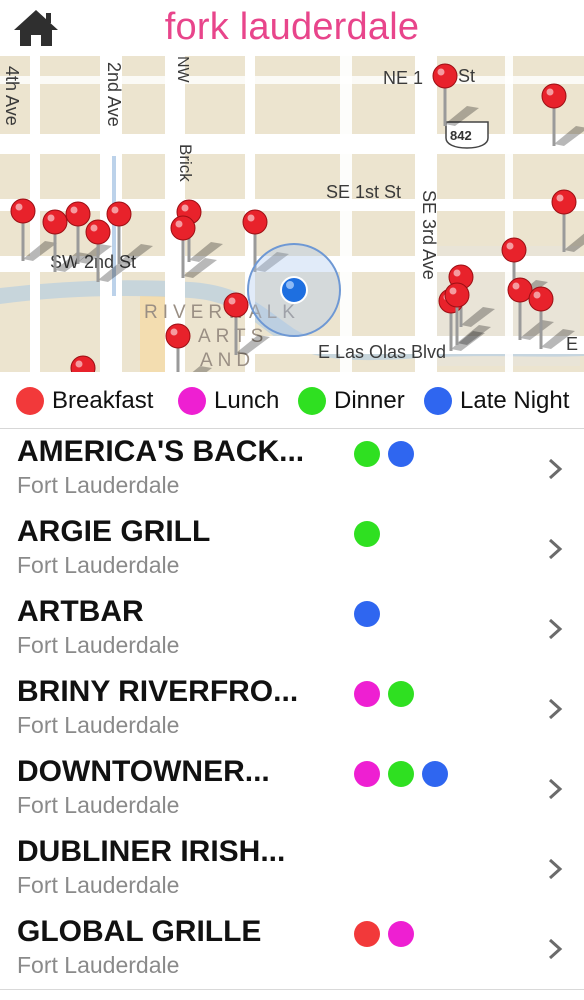 The image size is (584, 1000). What do you see at coordinates (292, 869) in the screenshot?
I see `restaurant-row: DUBLINER IRISH... Fort Lauderdale` at bounding box center [292, 869].